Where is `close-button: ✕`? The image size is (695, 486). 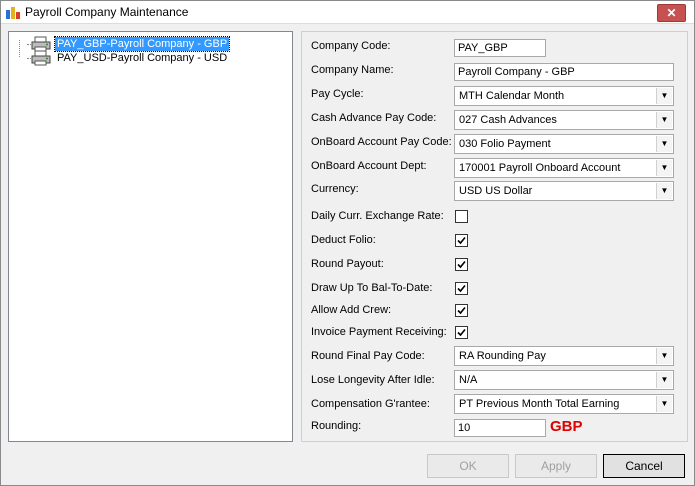
close-button: ✕ is located at coordinates (671, 13).